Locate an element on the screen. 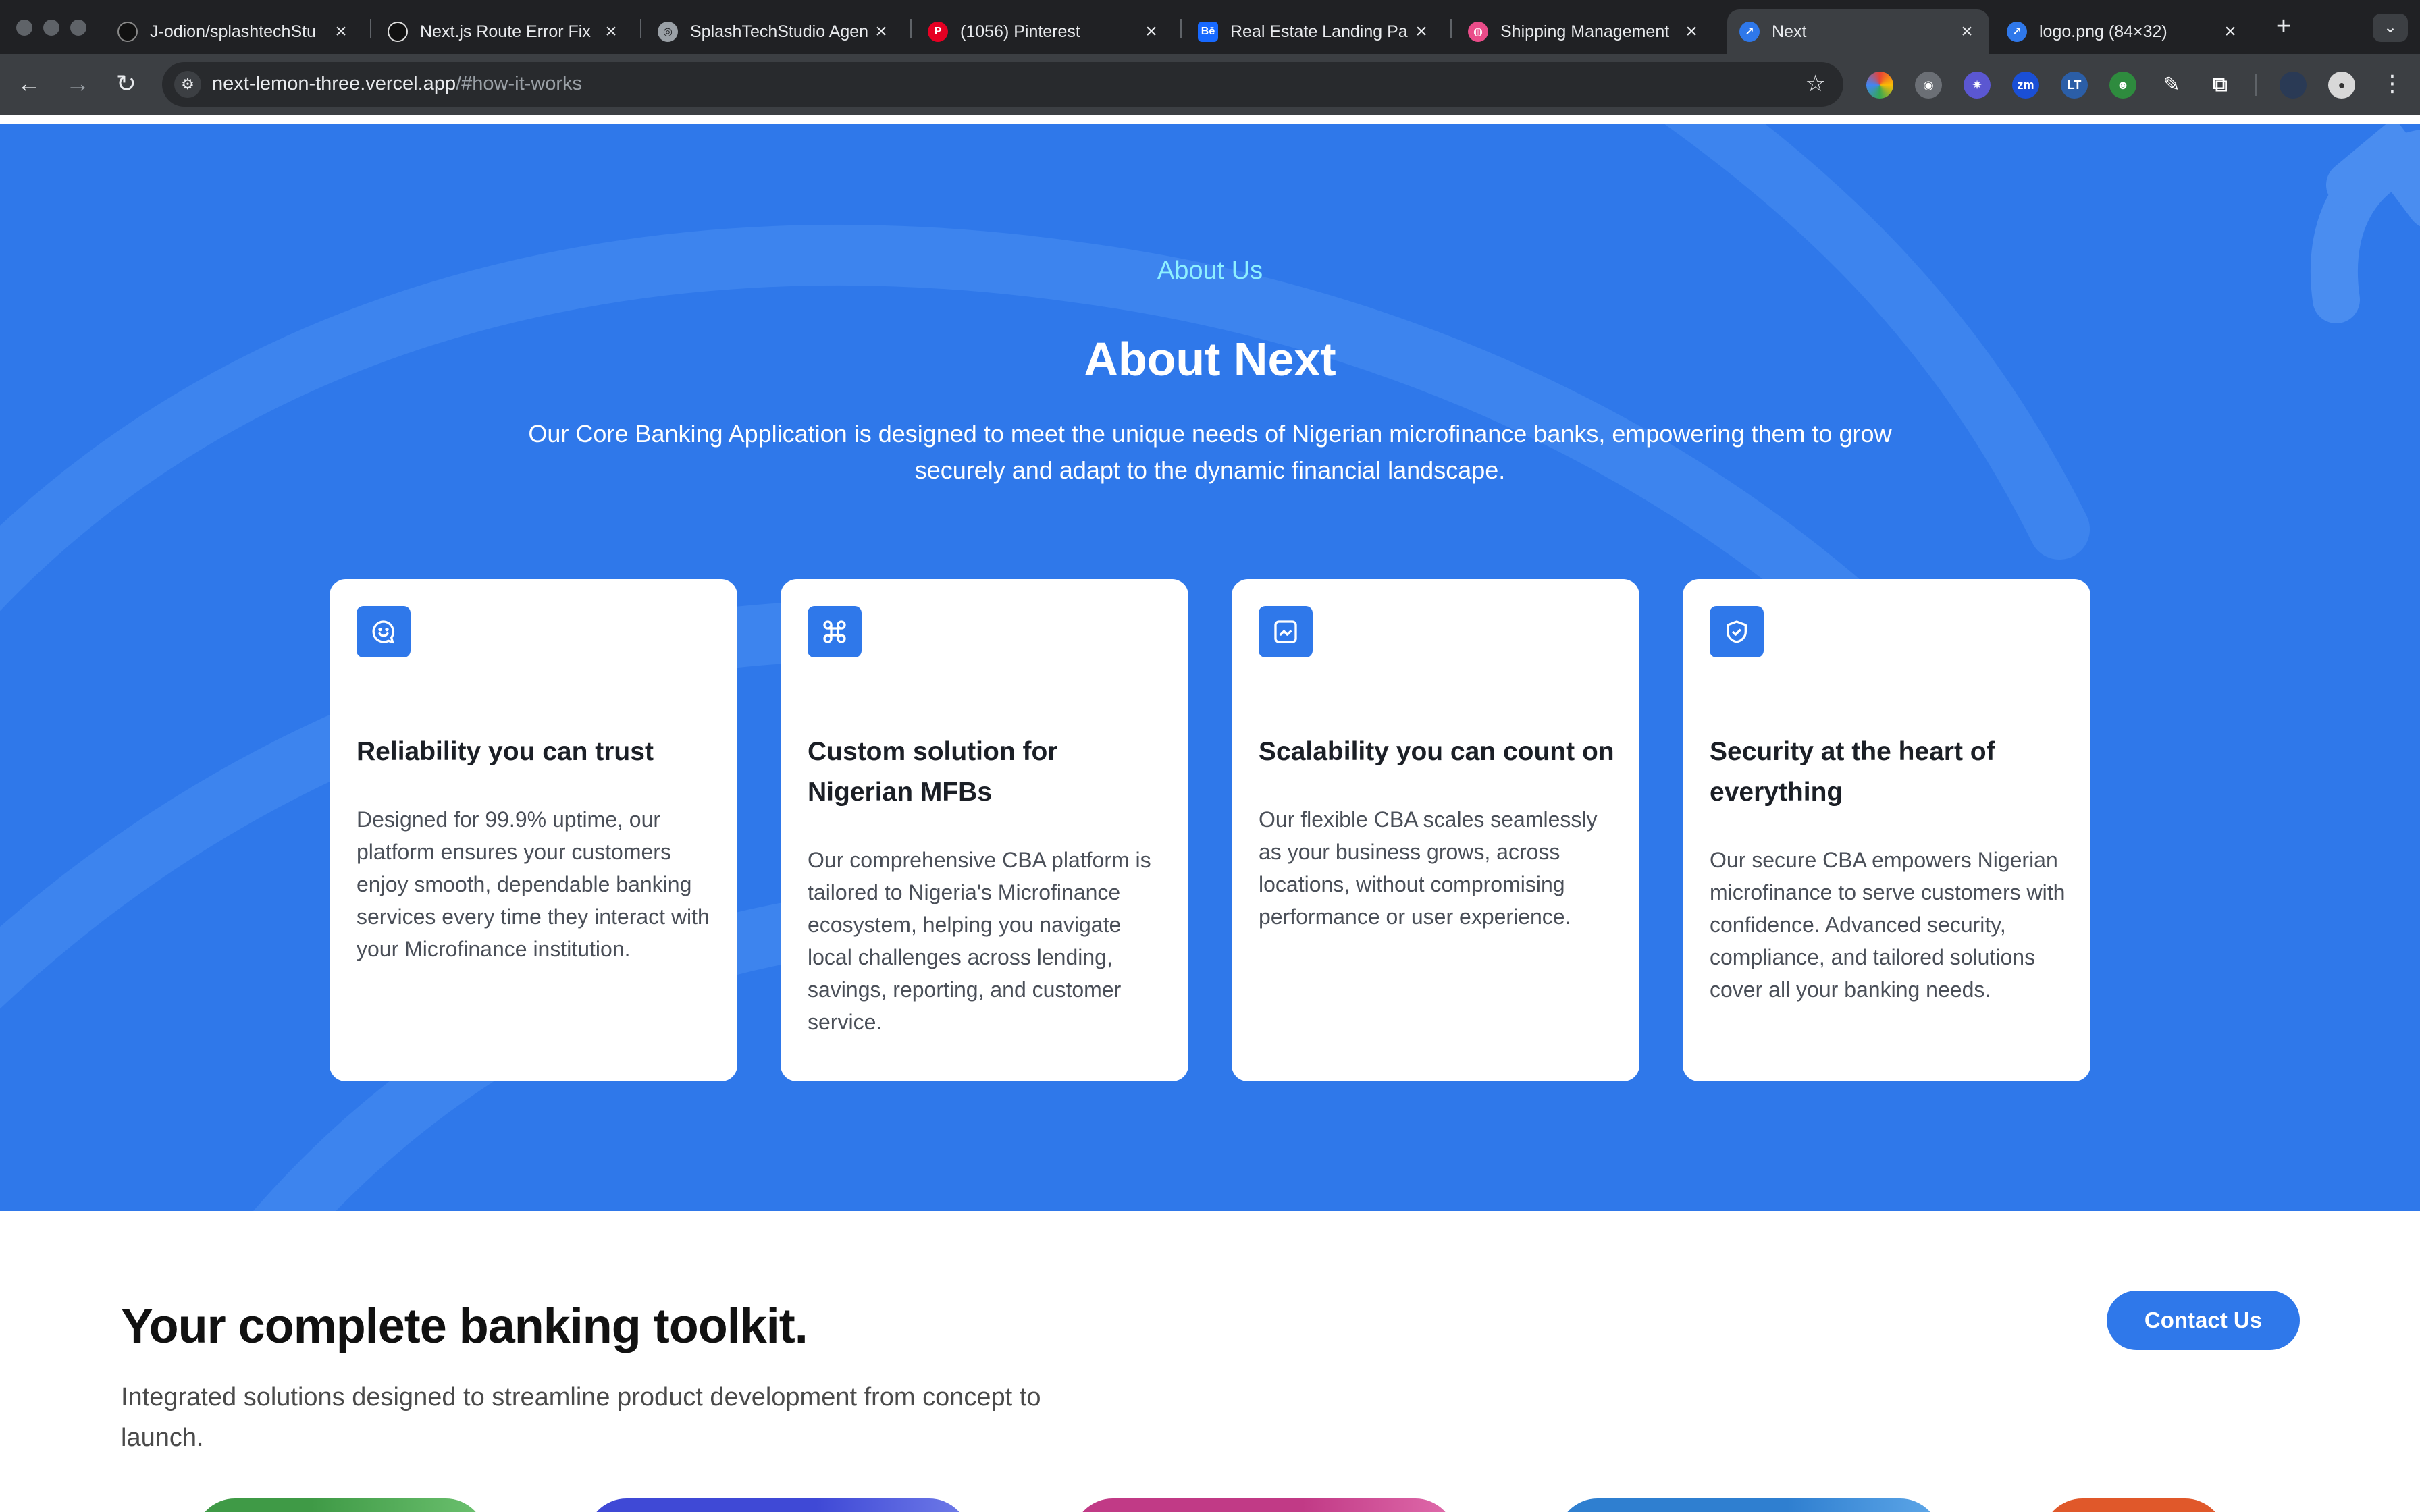  url-host: next-lemon-three.vercel.app is located at coordinates (334, 83).